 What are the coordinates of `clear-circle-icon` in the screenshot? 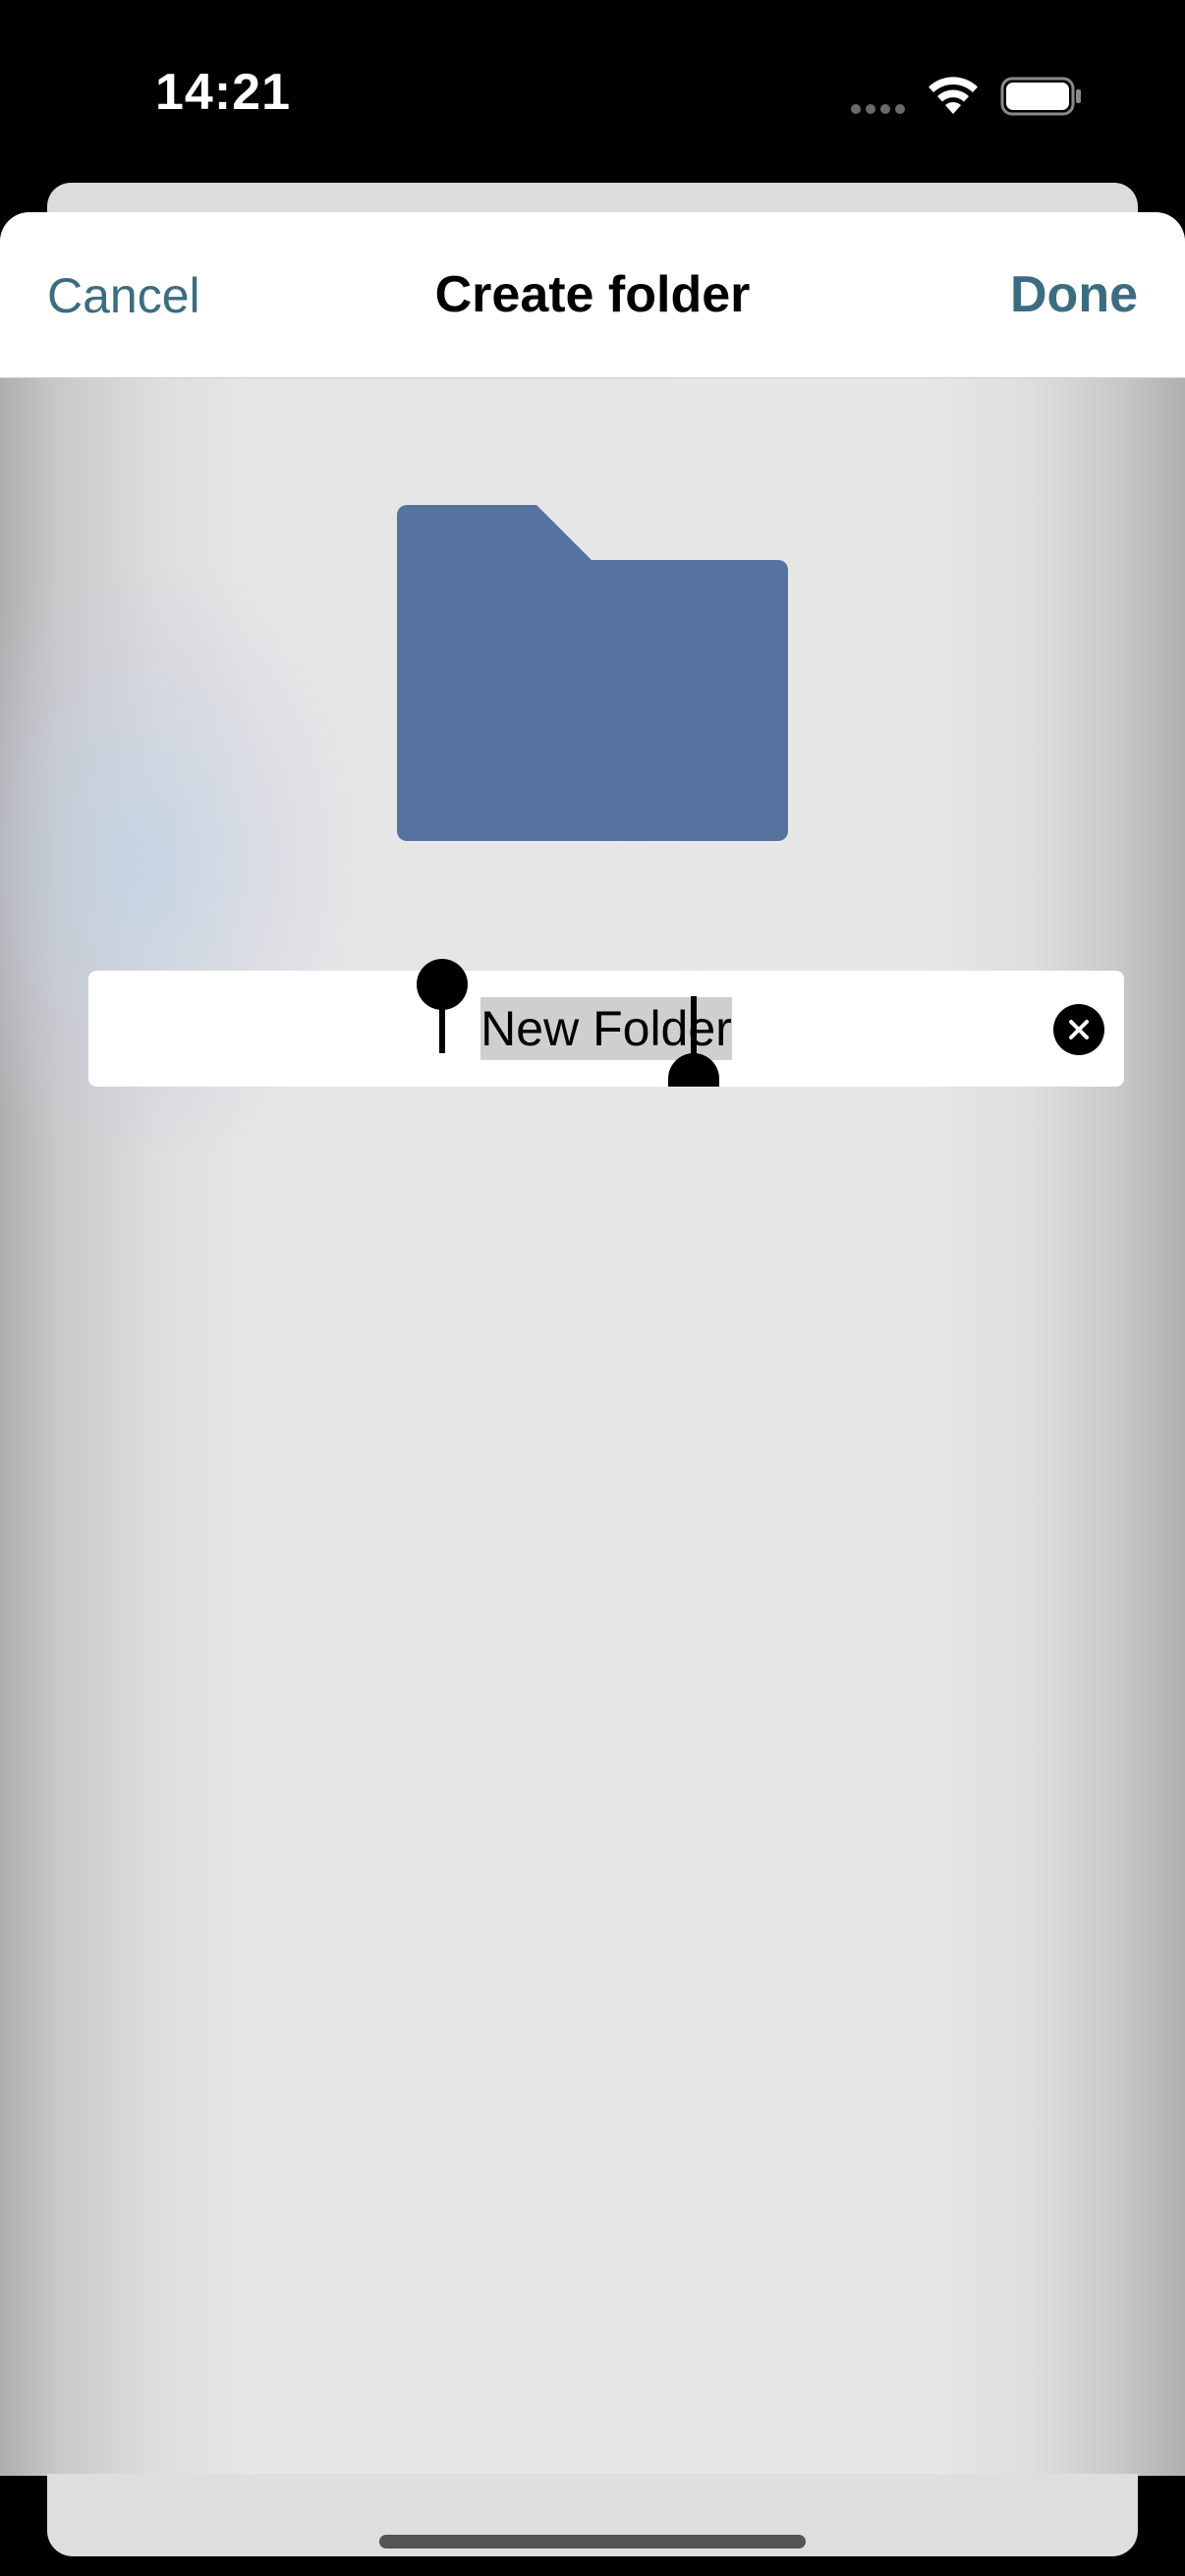 It's located at (1079, 1029).